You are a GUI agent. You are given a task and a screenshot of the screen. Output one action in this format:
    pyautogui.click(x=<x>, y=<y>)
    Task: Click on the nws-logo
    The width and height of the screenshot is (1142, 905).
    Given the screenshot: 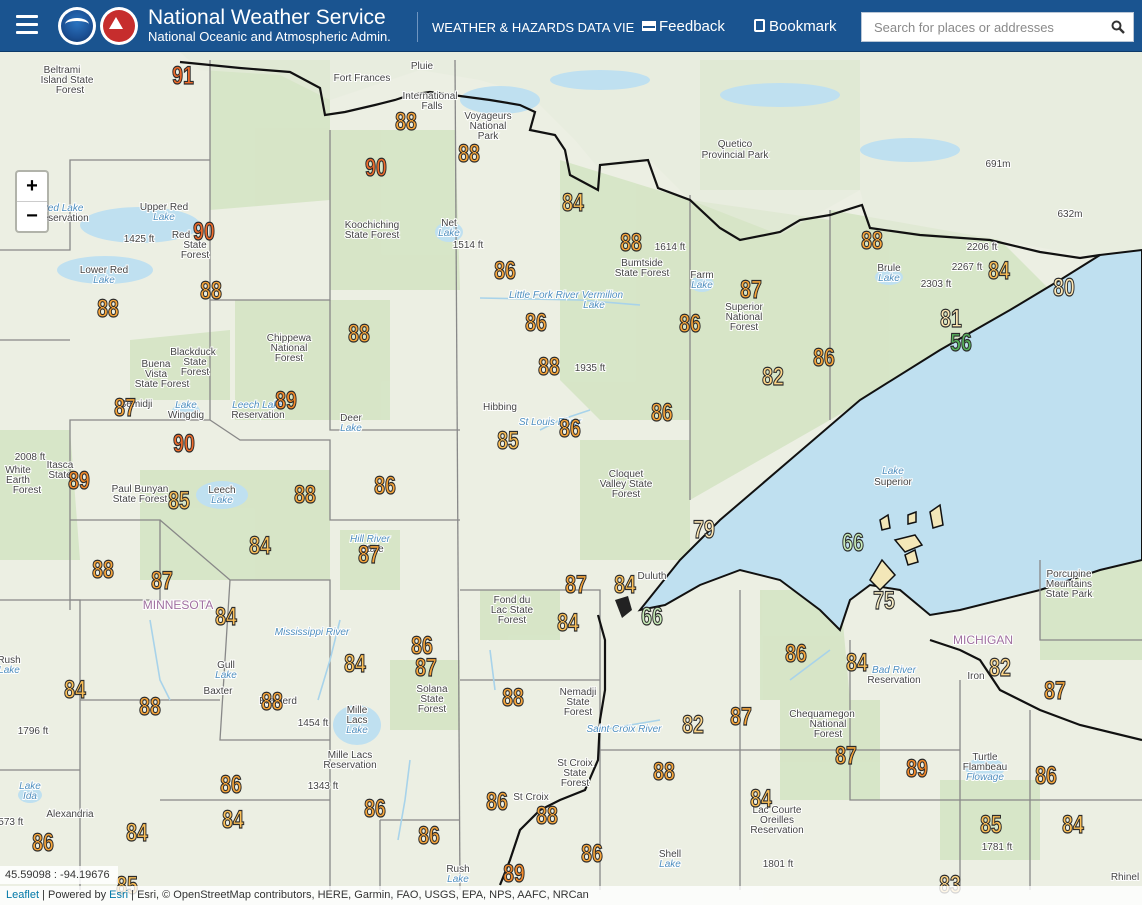 What is the action you would take?
    pyautogui.click(x=119, y=26)
    